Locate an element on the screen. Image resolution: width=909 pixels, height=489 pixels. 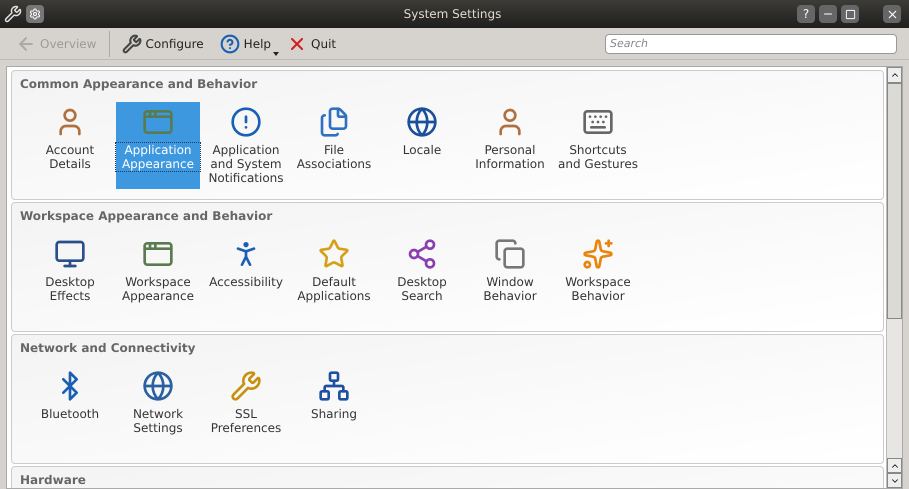
window-menu-button is located at coordinates (35, 14).